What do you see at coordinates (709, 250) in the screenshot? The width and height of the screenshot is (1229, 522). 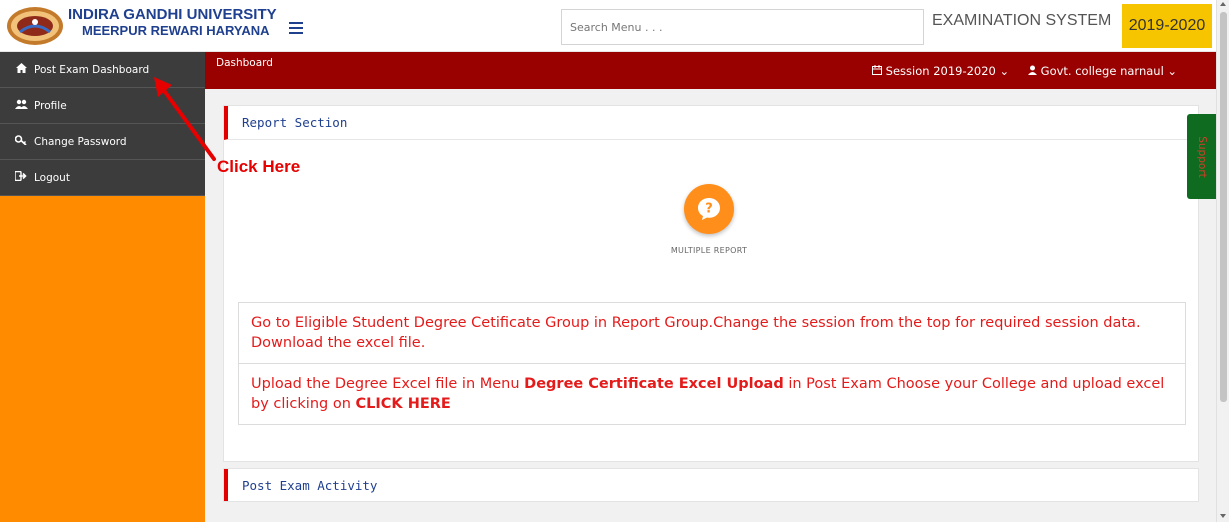 I see `multiple-report-label: MULTIPLE REPORT` at bounding box center [709, 250].